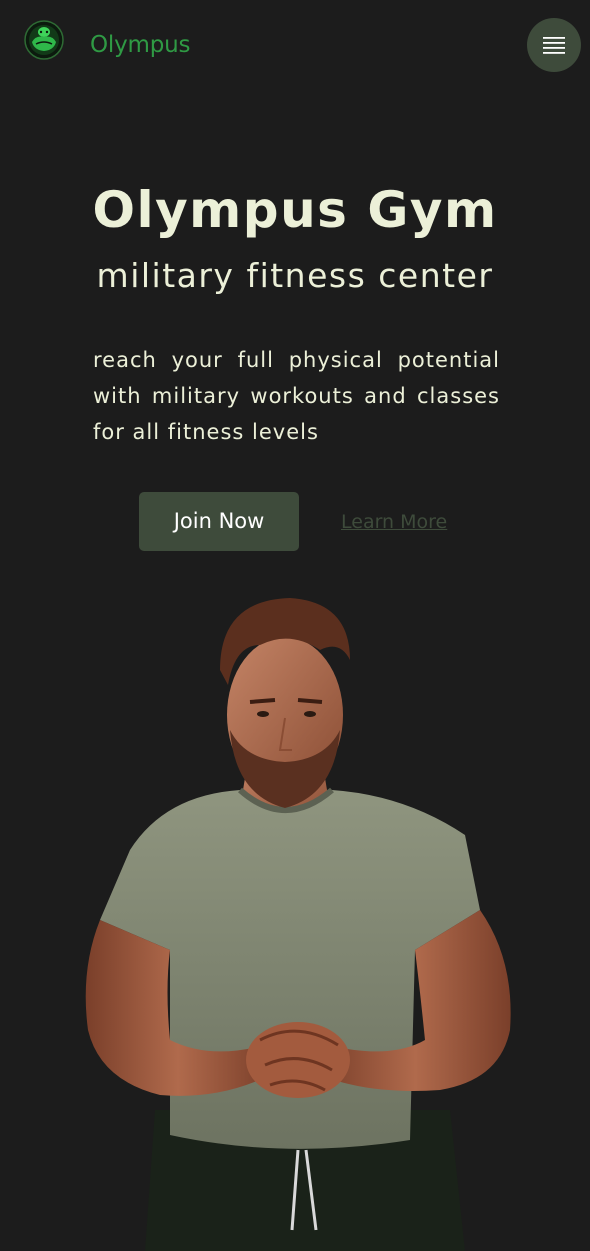 The width and height of the screenshot is (590, 1251). What do you see at coordinates (140, 45) in the screenshot?
I see `brand-name: Olympus` at bounding box center [140, 45].